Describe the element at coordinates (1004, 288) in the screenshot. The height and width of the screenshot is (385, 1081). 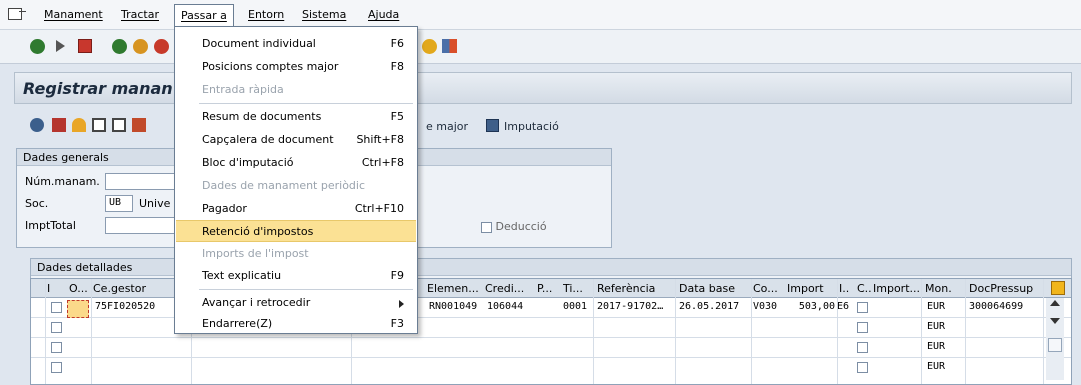
I see `col-budget-doc: DocPressup` at that location.